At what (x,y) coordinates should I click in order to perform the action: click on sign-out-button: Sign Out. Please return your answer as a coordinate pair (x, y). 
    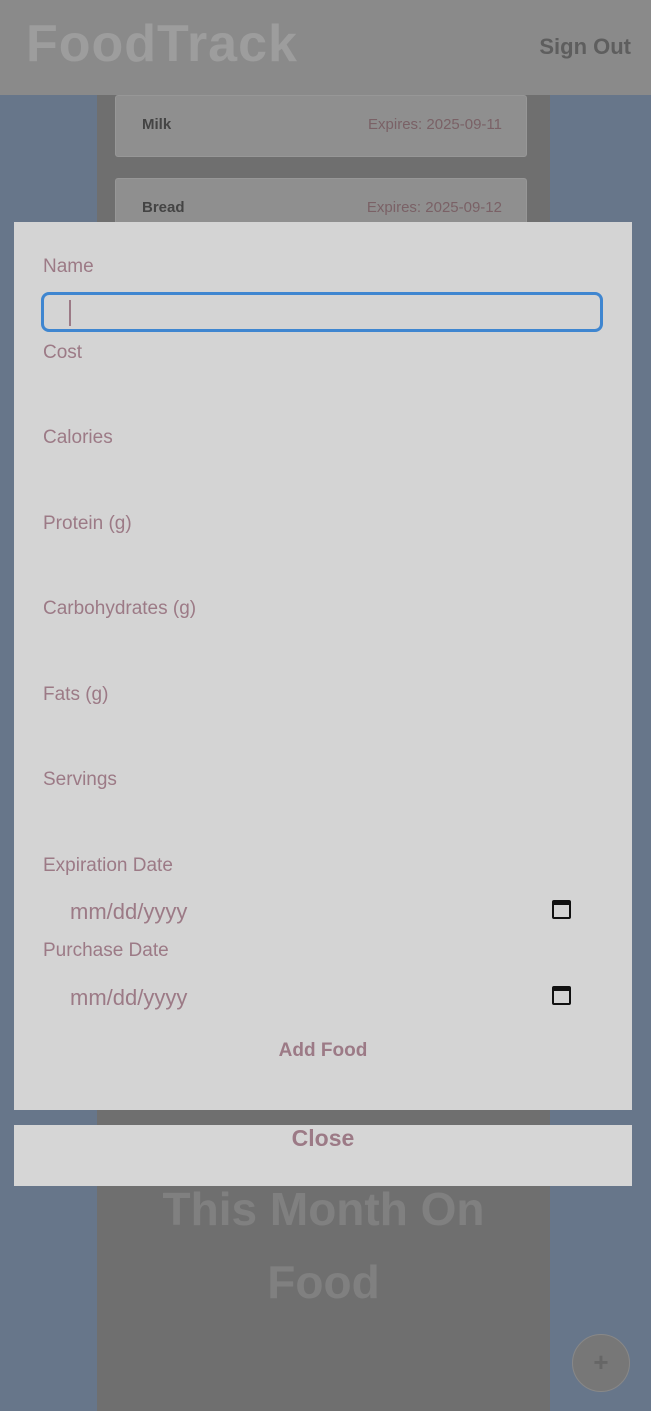
    Looking at the image, I should click on (585, 47).